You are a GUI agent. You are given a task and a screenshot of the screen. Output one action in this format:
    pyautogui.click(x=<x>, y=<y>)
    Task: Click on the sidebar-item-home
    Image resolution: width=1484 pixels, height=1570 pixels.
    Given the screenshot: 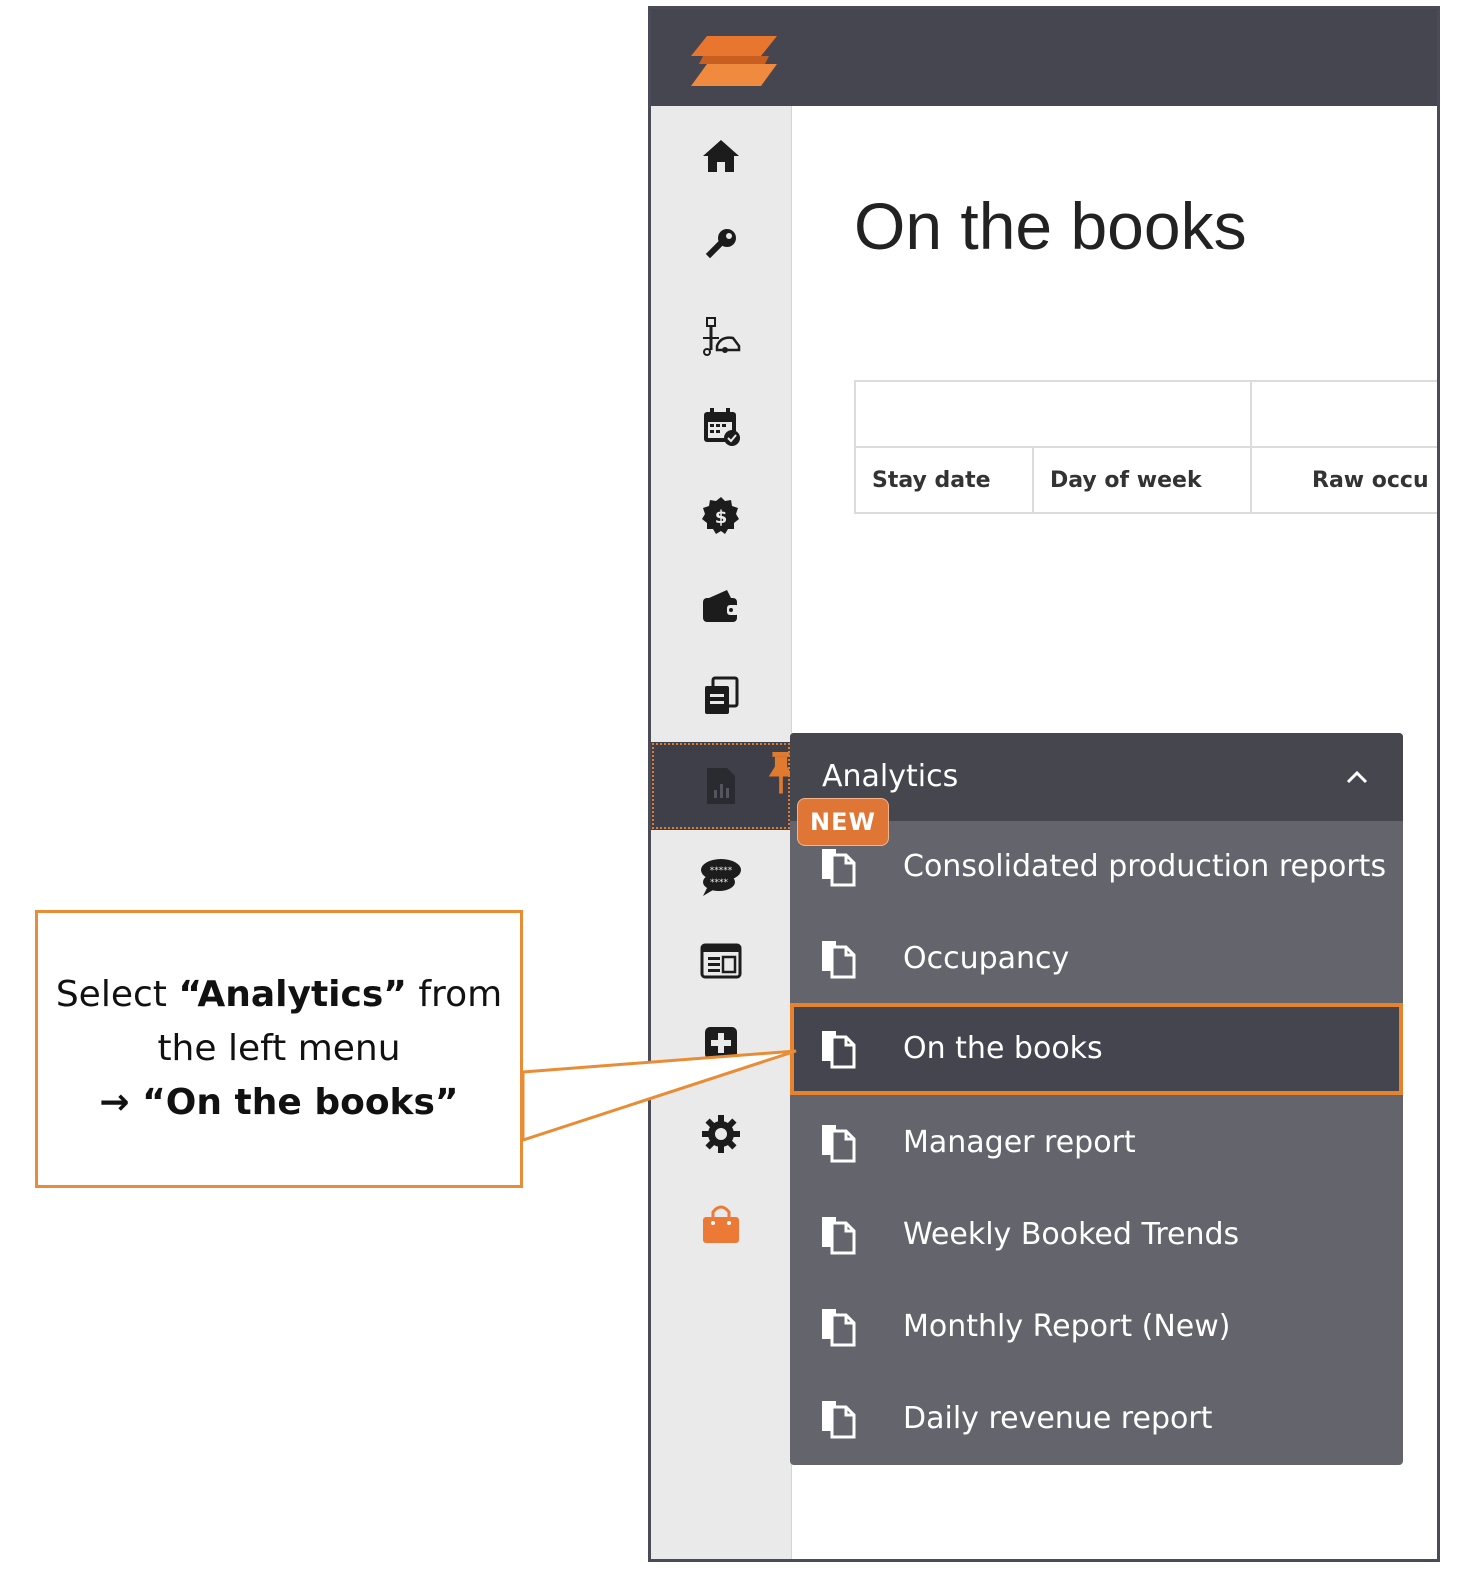 What is the action you would take?
    pyautogui.click(x=721, y=156)
    